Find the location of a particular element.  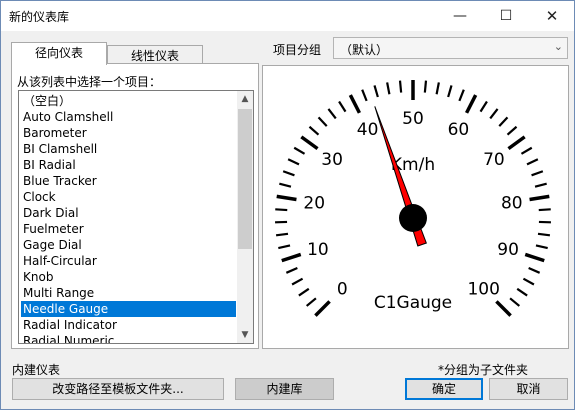

maximize-icon: ☐ is located at coordinates (506, 16).